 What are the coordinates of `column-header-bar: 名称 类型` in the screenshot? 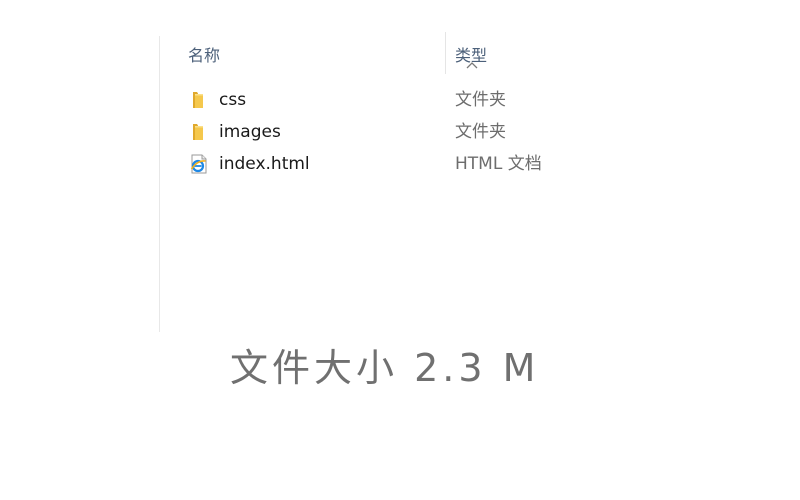 It's located at (480, 54).